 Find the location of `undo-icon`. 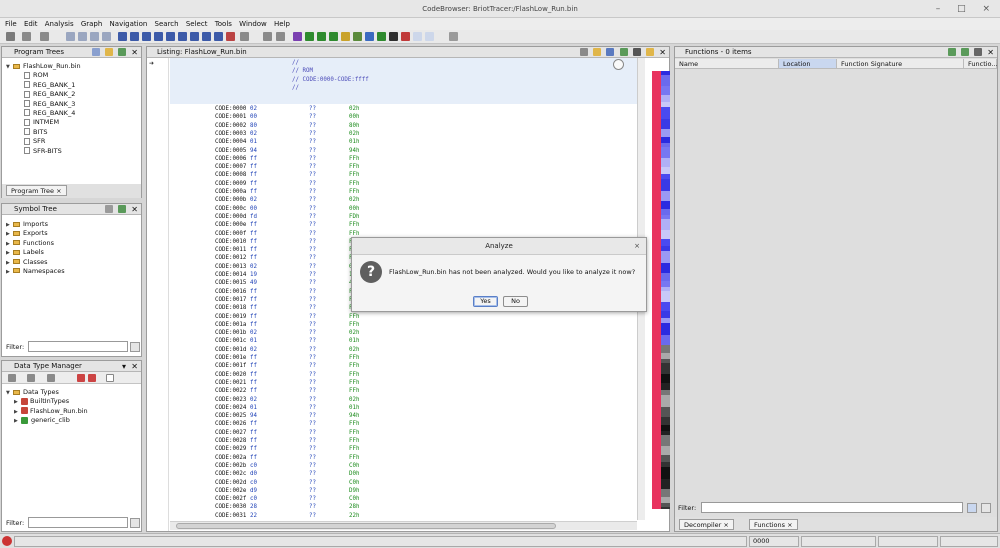

undo-icon is located at coordinates (267, 36).